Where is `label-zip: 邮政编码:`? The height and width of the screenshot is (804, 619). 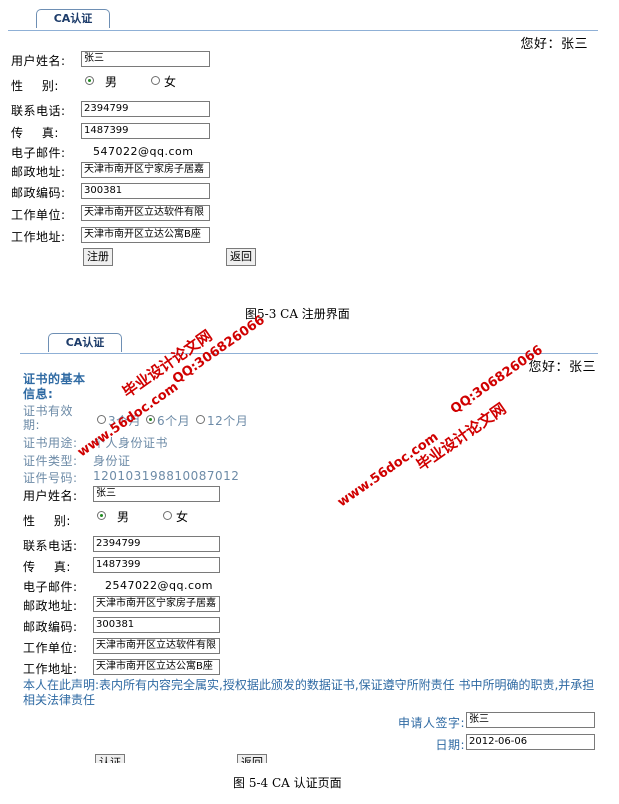 label-zip: 邮政编码: is located at coordinates (38, 193).